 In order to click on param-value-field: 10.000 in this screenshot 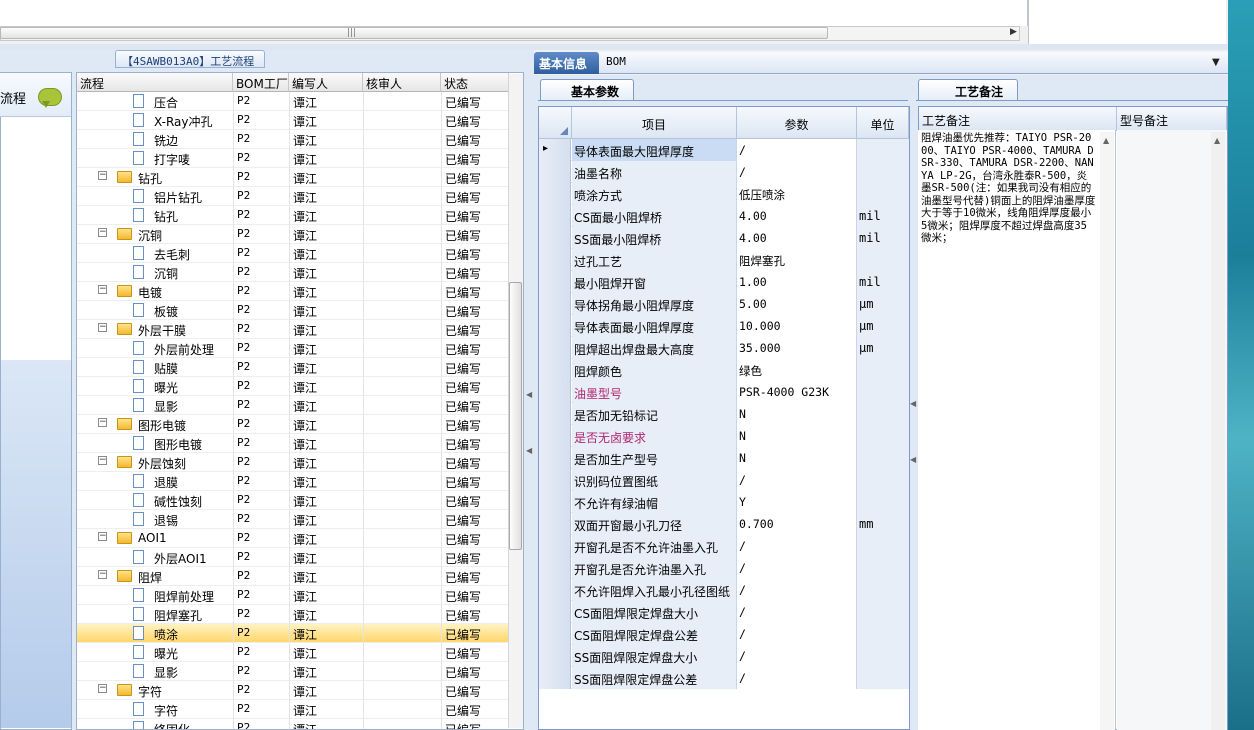, I will do `click(797, 326)`.